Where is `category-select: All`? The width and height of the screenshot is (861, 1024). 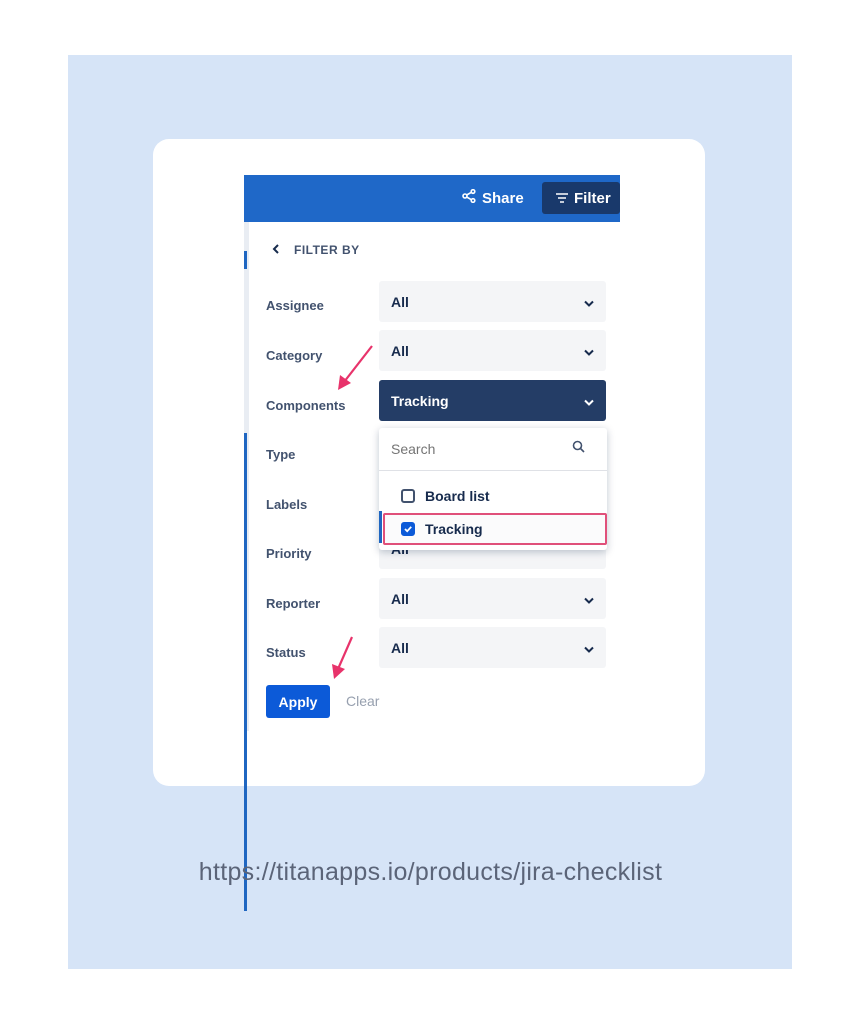
category-select: All is located at coordinates (492, 350).